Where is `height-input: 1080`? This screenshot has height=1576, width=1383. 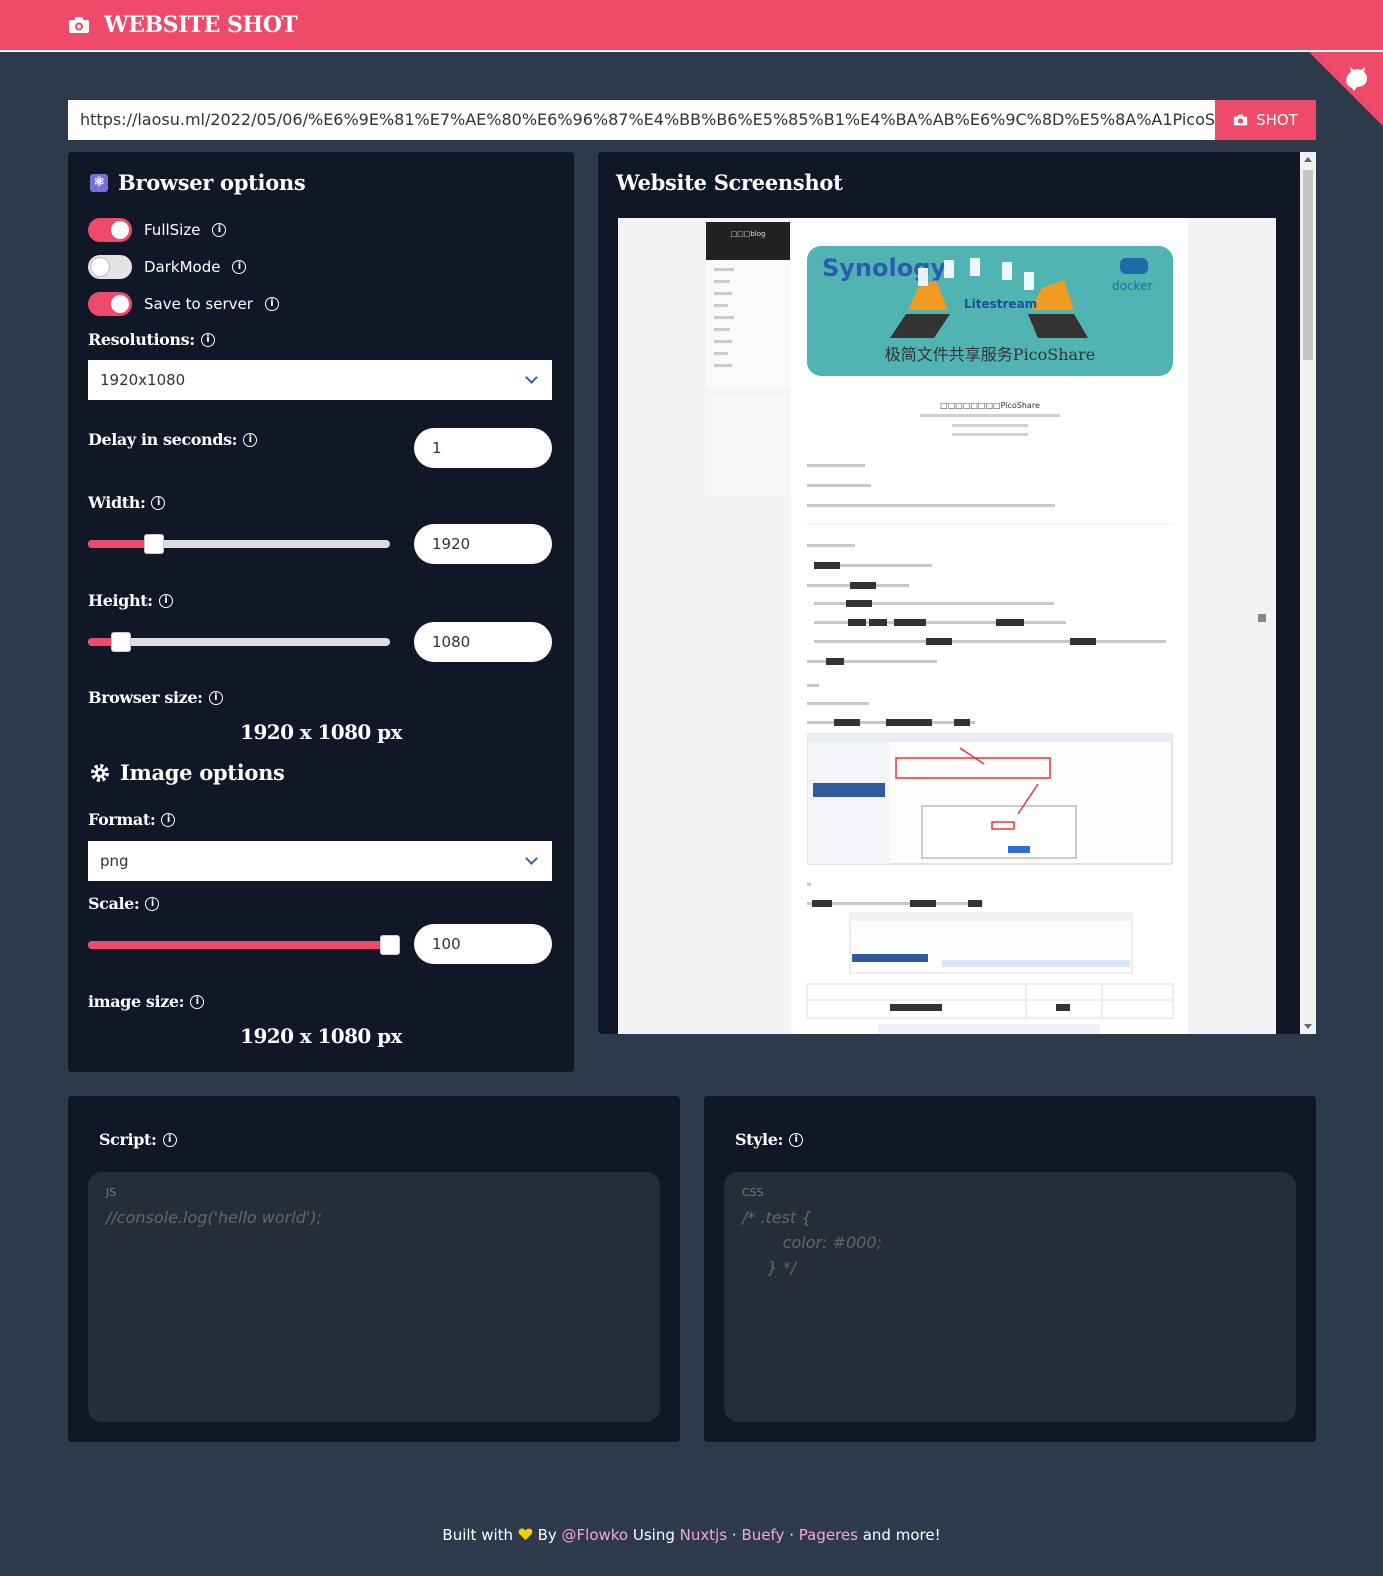 height-input: 1080 is located at coordinates (483, 642).